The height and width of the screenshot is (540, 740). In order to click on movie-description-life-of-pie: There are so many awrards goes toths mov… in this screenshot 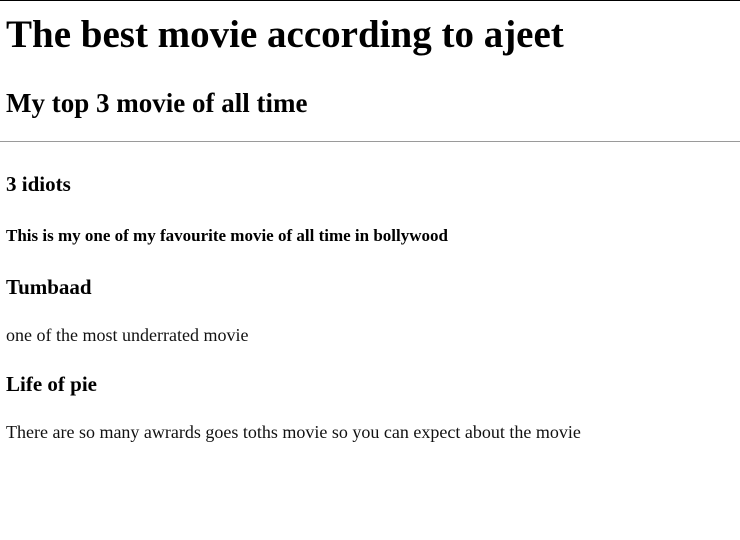, I will do `click(293, 432)`.